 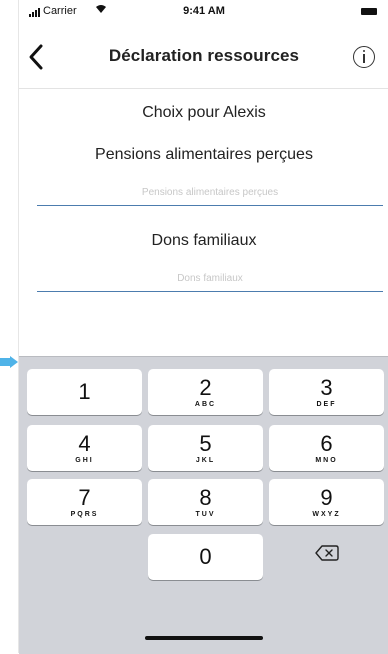 I want to click on choice-title: Choix pour Alexis, so click(x=204, y=112).